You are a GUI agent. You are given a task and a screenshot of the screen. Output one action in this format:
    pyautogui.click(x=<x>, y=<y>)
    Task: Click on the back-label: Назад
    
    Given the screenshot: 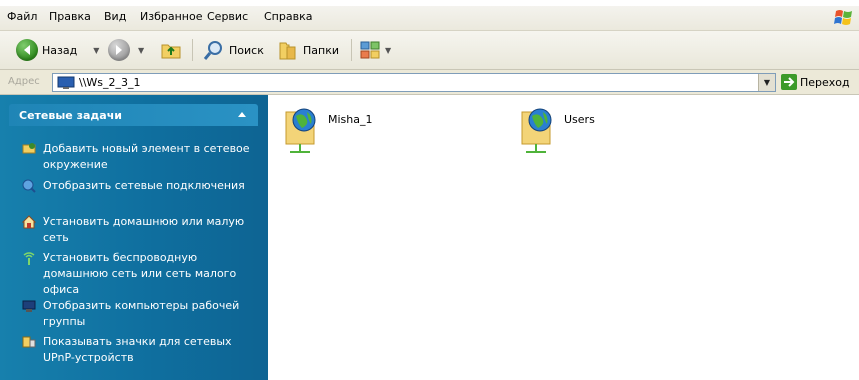 What is the action you would take?
    pyautogui.click(x=60, y=50)
    